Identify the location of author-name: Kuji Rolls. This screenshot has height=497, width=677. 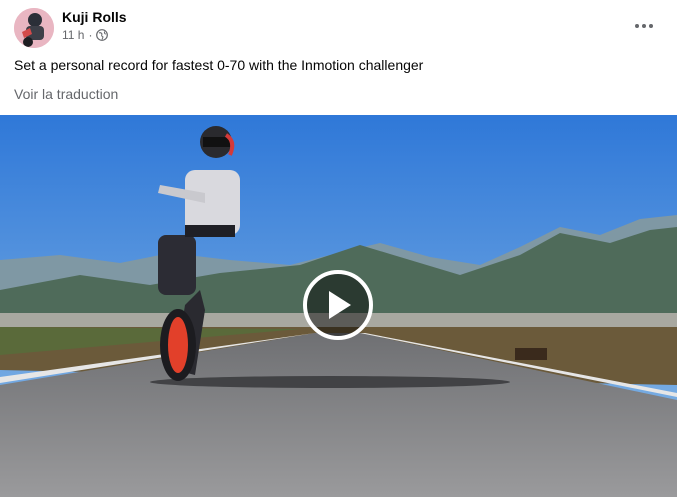
(94, 17).